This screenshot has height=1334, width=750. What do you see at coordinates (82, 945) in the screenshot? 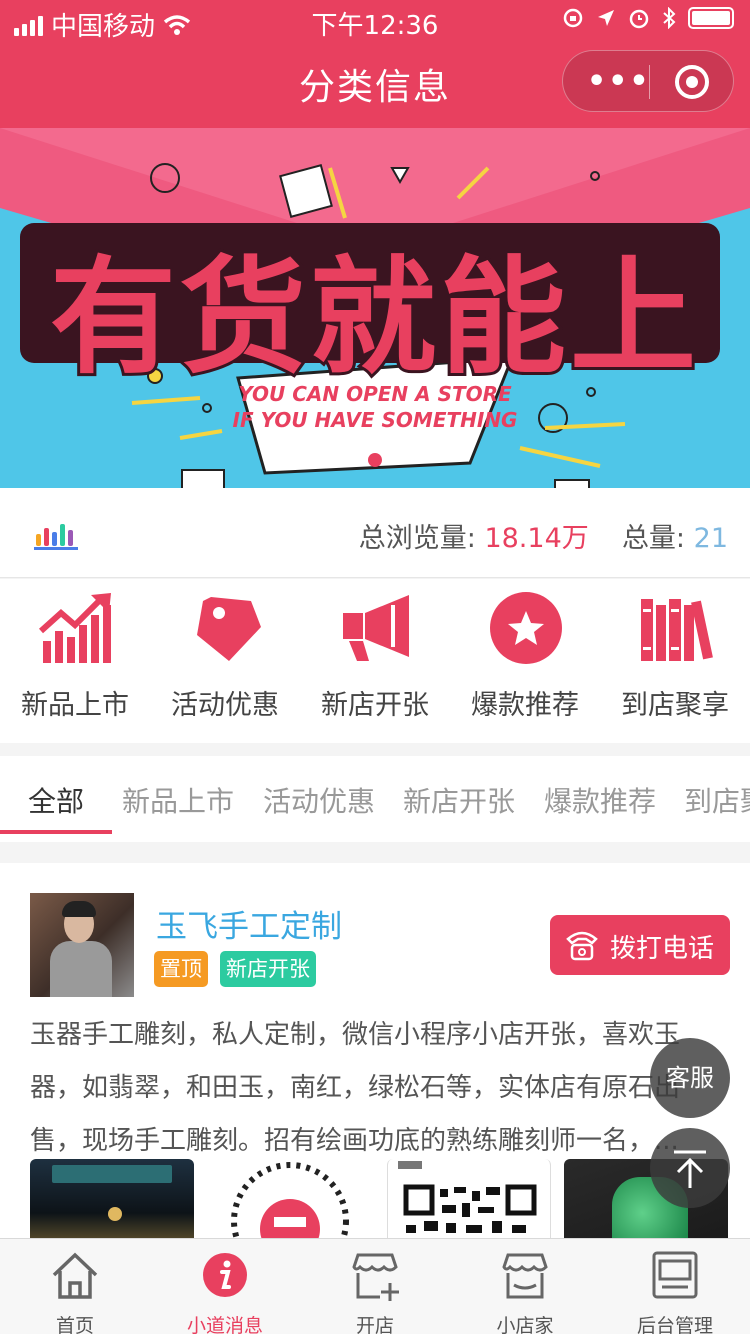
I see `shop-avatar` at bounding box center [82, 945].